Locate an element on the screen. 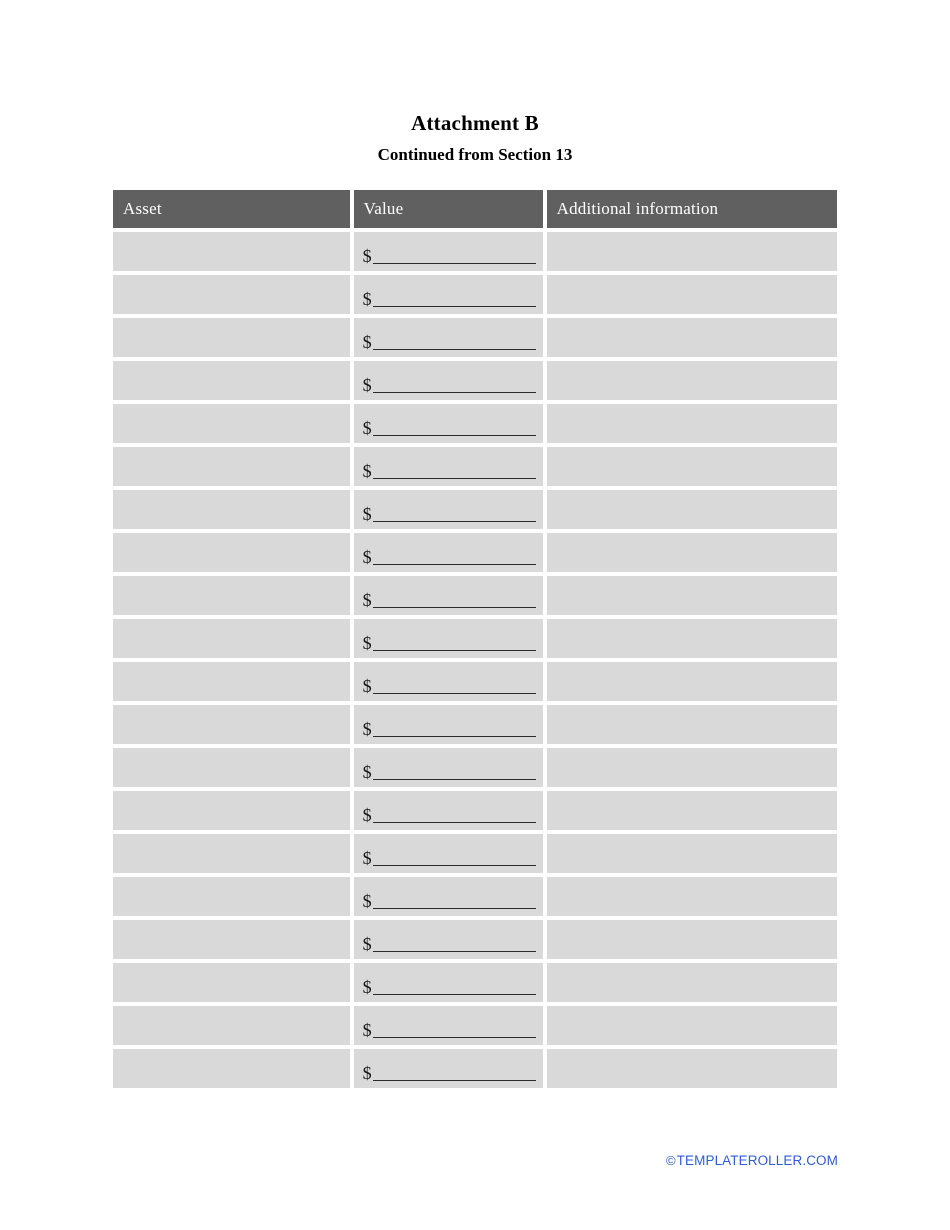 This screenshot has width=950, height=1230. footer-attribution: ©TEMPLATEROLLER.COM is located at coordinates (752, 1160).